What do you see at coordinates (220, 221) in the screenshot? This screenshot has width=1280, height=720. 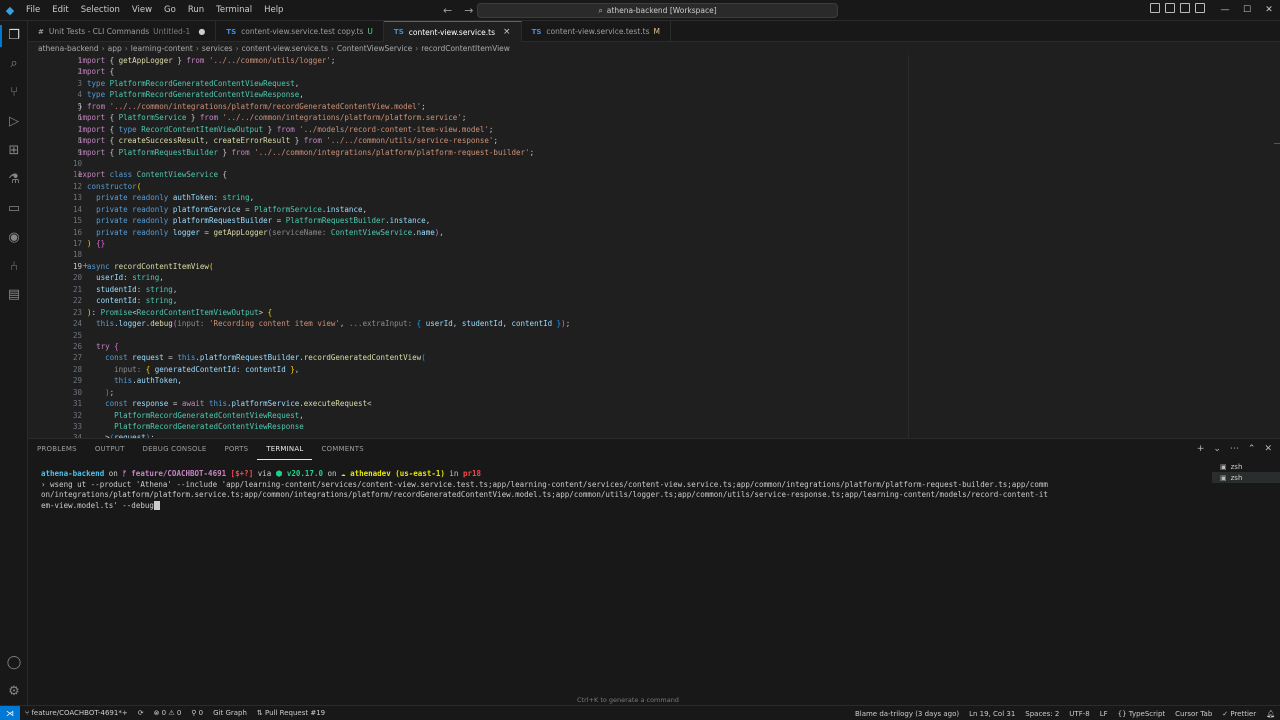 I see `code-token: platformRequestBuilder` at bounding box center [220, 221].